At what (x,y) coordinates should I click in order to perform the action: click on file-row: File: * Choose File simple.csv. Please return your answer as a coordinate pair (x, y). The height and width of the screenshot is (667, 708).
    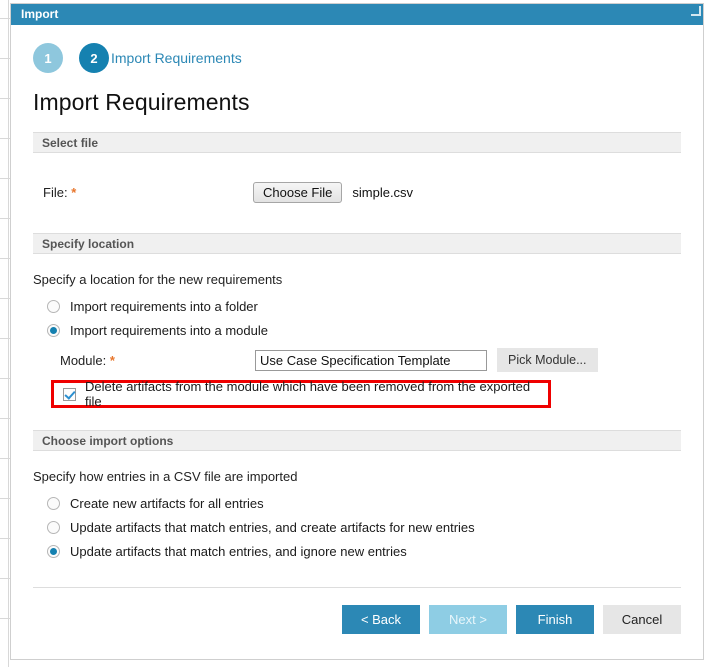
    Looking at the image, I should click on (357, 192).